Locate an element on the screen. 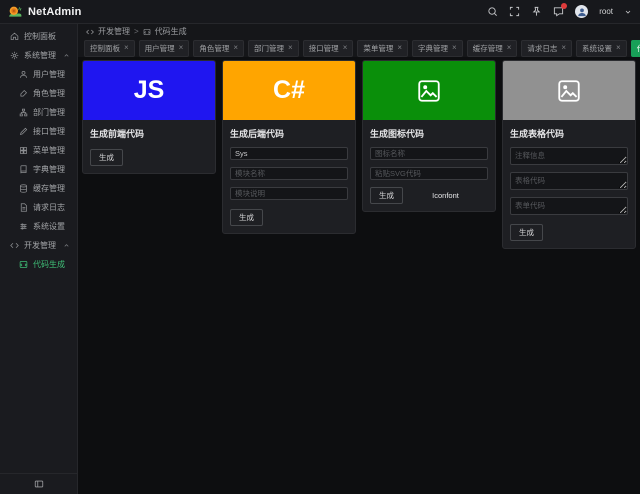  generate-table-button: 生成 is located at coordinates (526, 232).